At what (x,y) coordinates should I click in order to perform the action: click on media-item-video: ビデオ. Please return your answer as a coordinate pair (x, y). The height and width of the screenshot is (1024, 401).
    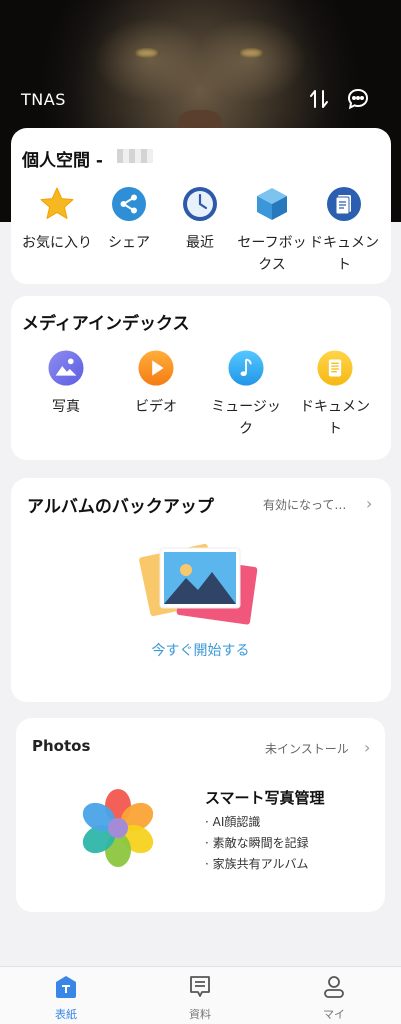
    Looking at the image, I should click on (156, 384).